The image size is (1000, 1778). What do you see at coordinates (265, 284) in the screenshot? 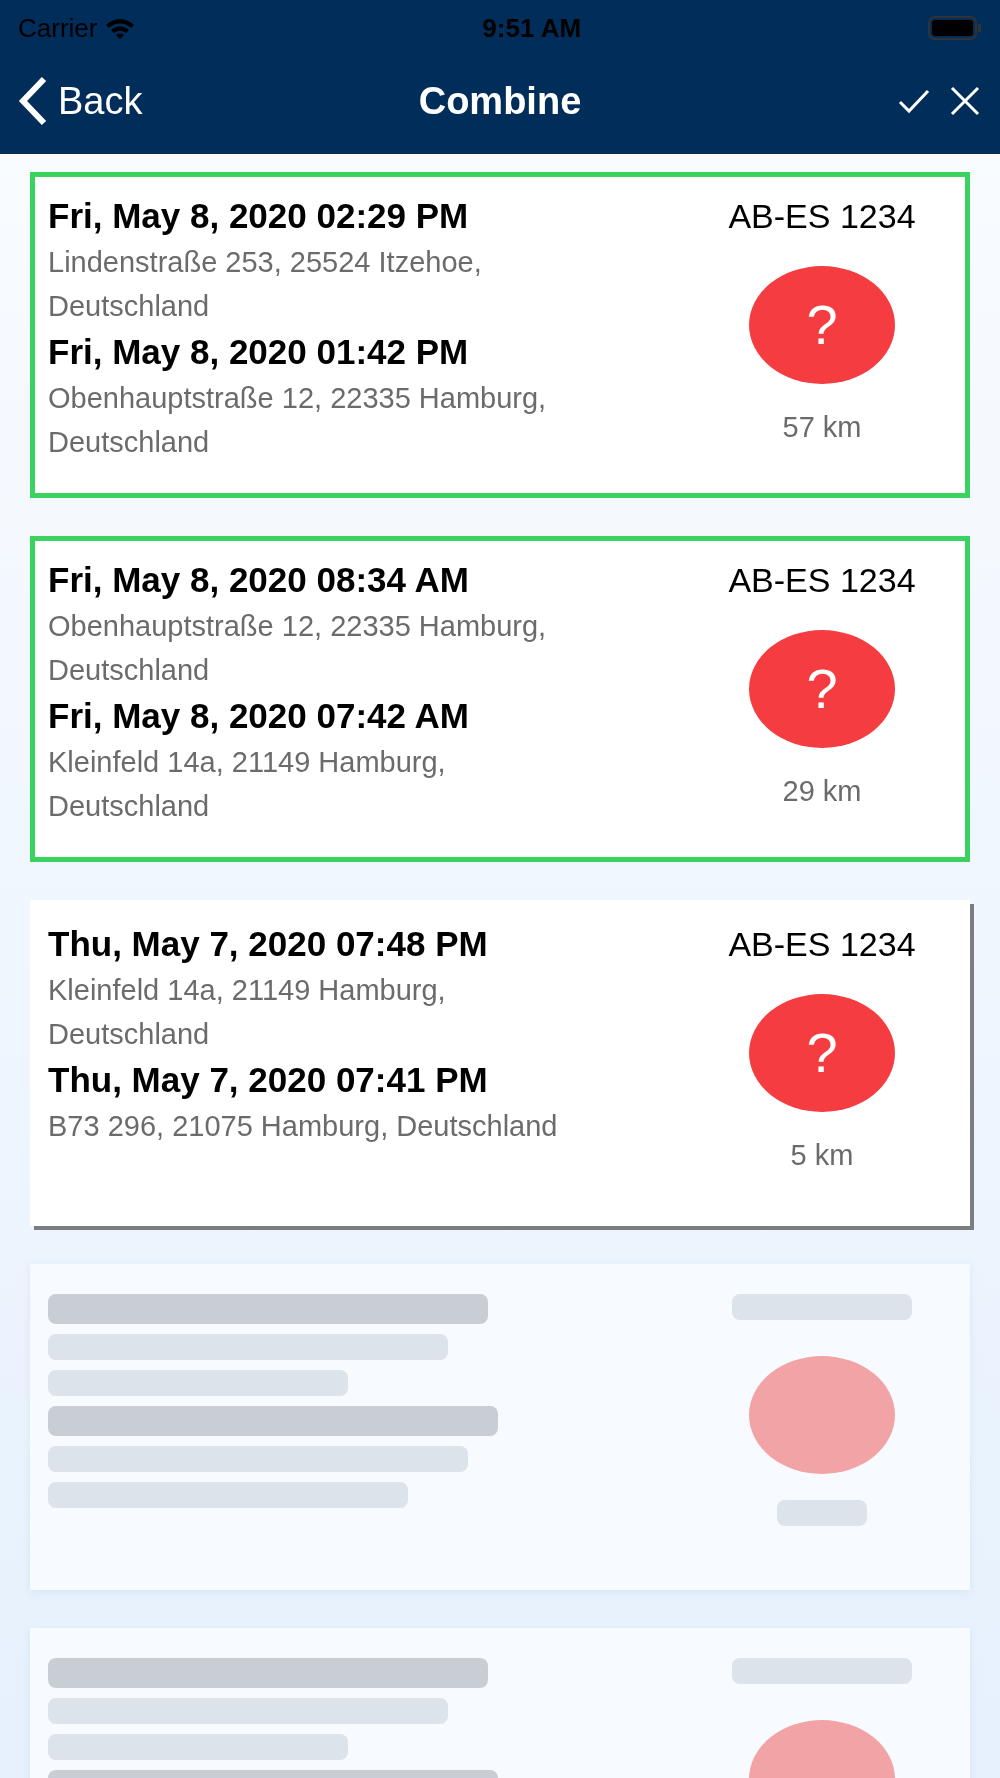
I see `end-address: Lindenstraße 253, 25524 Itzehoe, Deutschland` at bounding box center [265, 284].